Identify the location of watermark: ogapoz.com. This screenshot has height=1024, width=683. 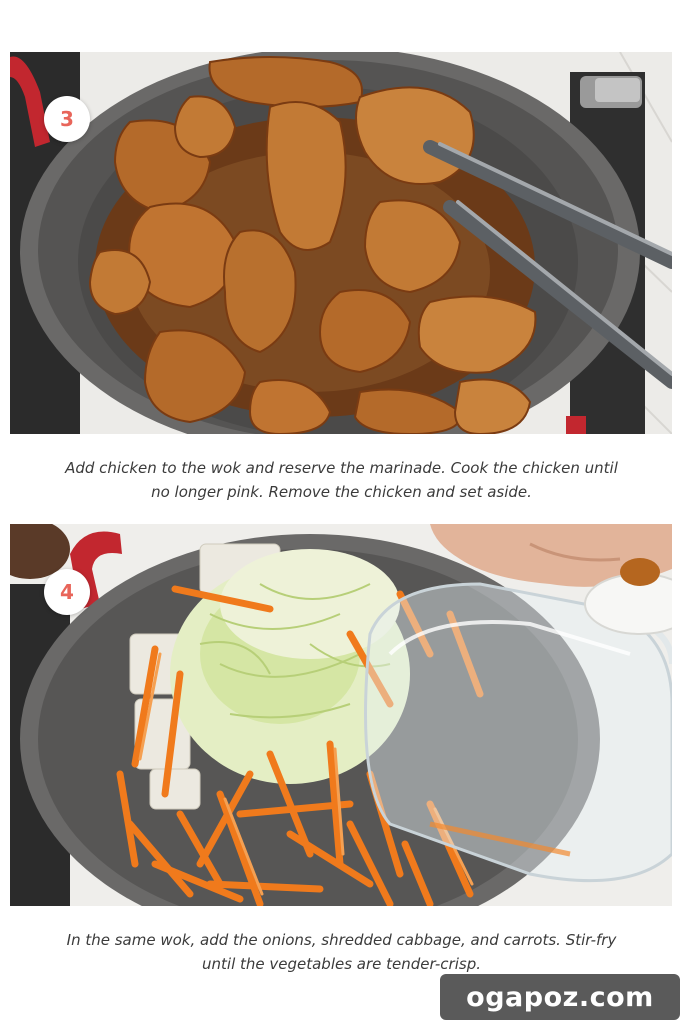
(560, 997).